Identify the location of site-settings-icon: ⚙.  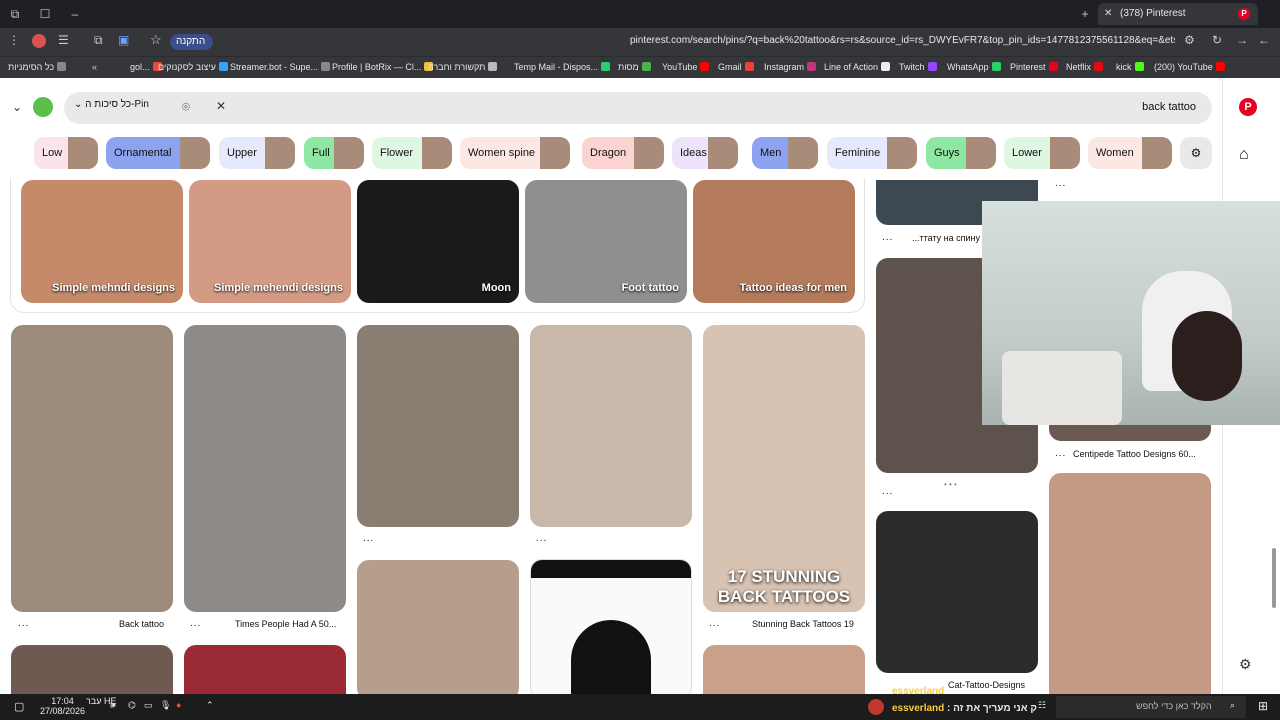
(1189, 40).